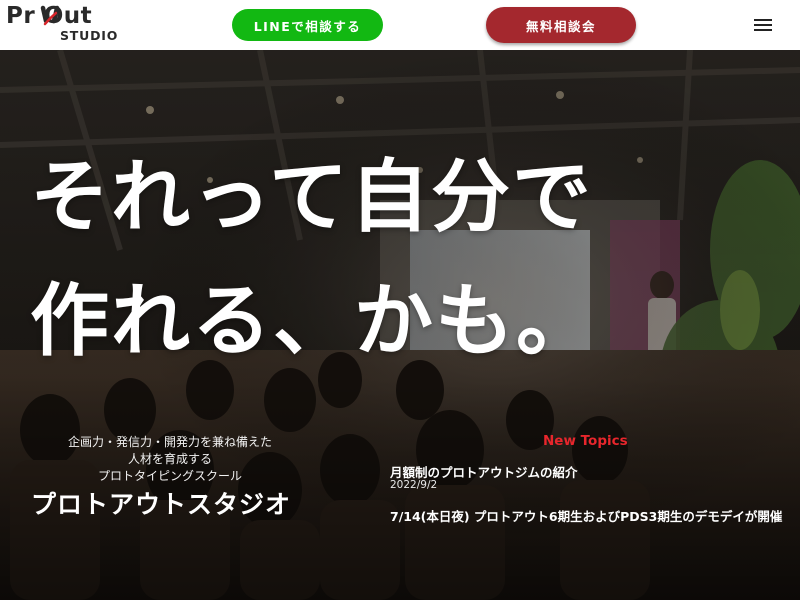 This screenshot has height=600, width=800. What do you see at coordinates (763, 25) in the screenshot?
I see `hamburger-menu-icon` at bounding box center [763, 25].